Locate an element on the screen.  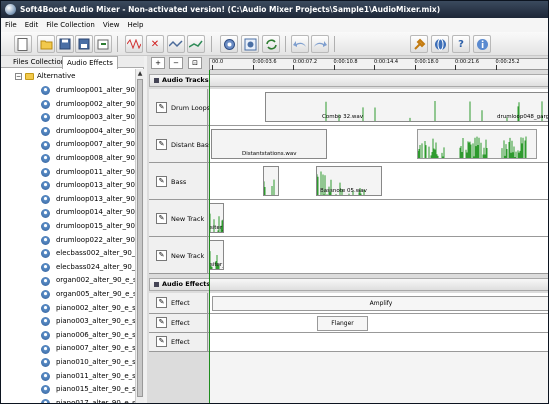
save-as-icon is located at coordinates (84, 44).